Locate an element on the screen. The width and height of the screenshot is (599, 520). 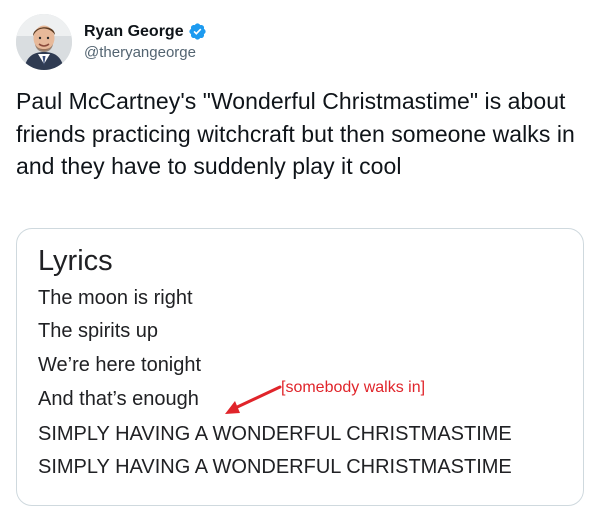
annotation-text: [somebody walks in] is located at coordinates (353, 387).